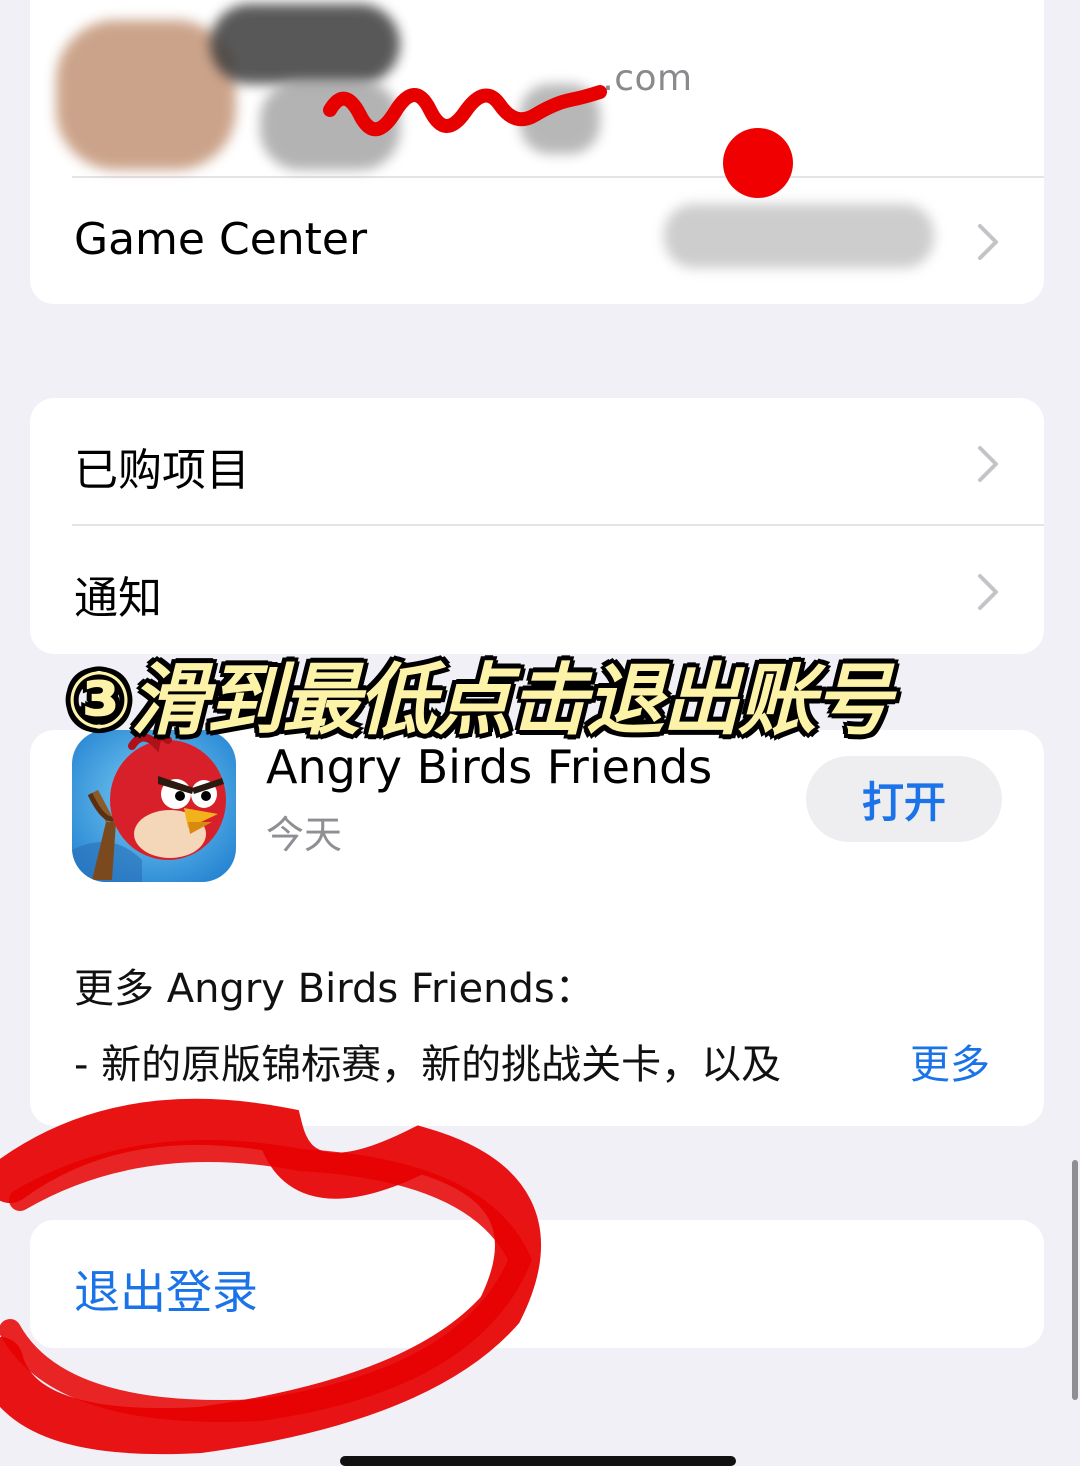  Describe the element at coordinates (904, 799) in the screenshot. I see `open-app-button: 打开` at that location.